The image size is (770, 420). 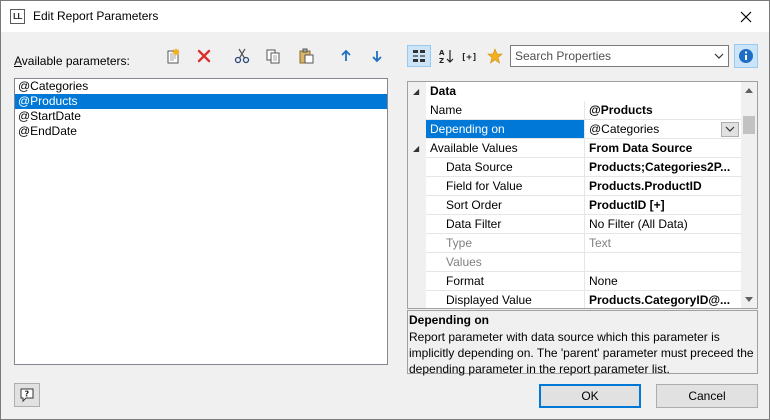 I want to click on sort-alphabetical-button: A Z, so click(x=446, y=56).